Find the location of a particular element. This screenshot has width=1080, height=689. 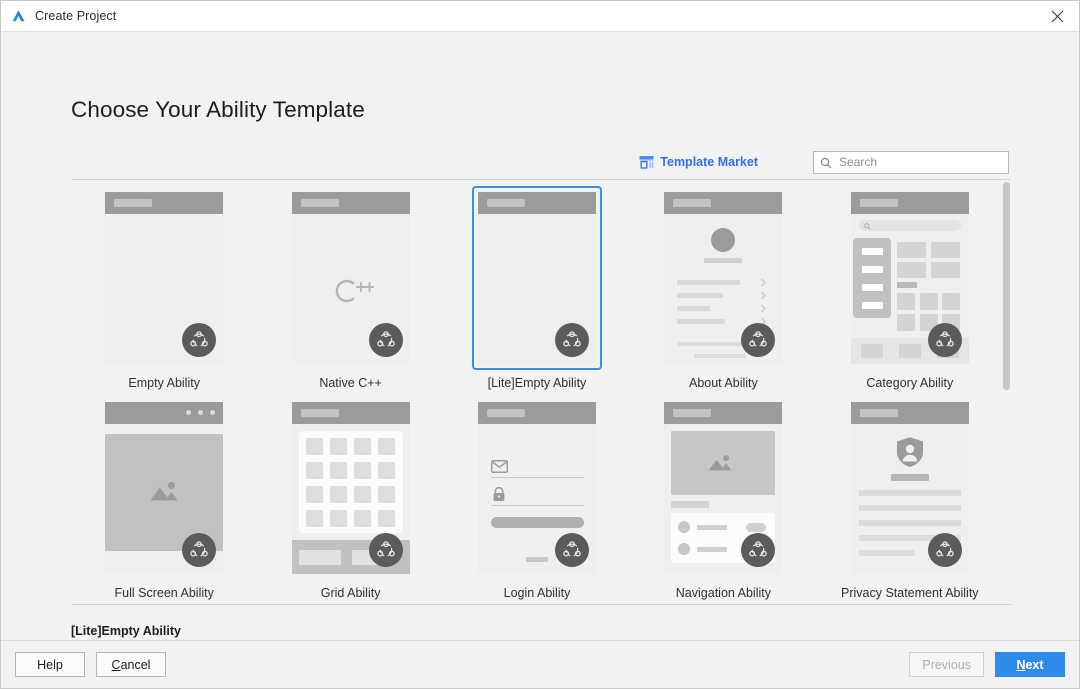

next-button: Next is located at coordinates (1030, 664).